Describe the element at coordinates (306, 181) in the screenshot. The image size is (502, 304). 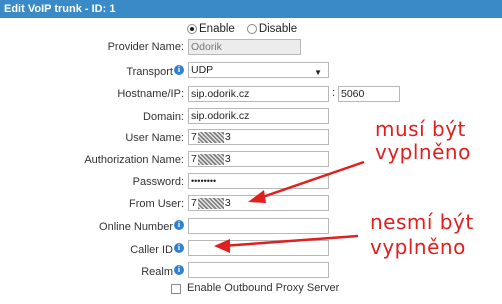
I see `arrow-to-from-user` at that location.